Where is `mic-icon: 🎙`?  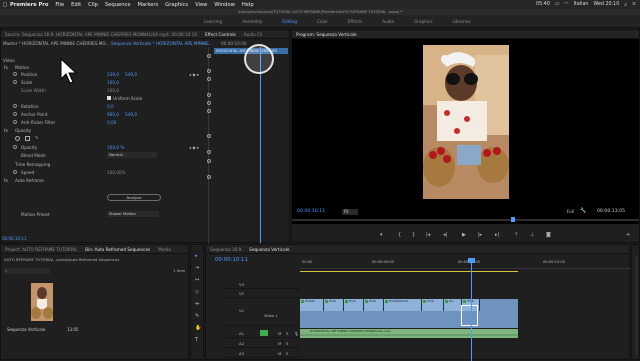
mic-icon: 🎙 is located at coordinates (296, 333).